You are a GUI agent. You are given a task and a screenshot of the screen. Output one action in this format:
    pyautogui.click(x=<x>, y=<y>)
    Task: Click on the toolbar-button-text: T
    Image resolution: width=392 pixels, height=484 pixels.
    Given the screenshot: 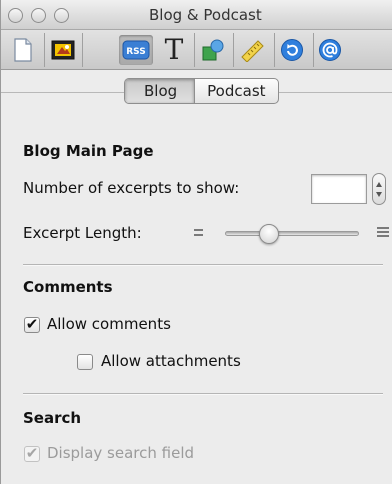 What is the action you would take?
    pyautogui.click(x=174, y=50)
    